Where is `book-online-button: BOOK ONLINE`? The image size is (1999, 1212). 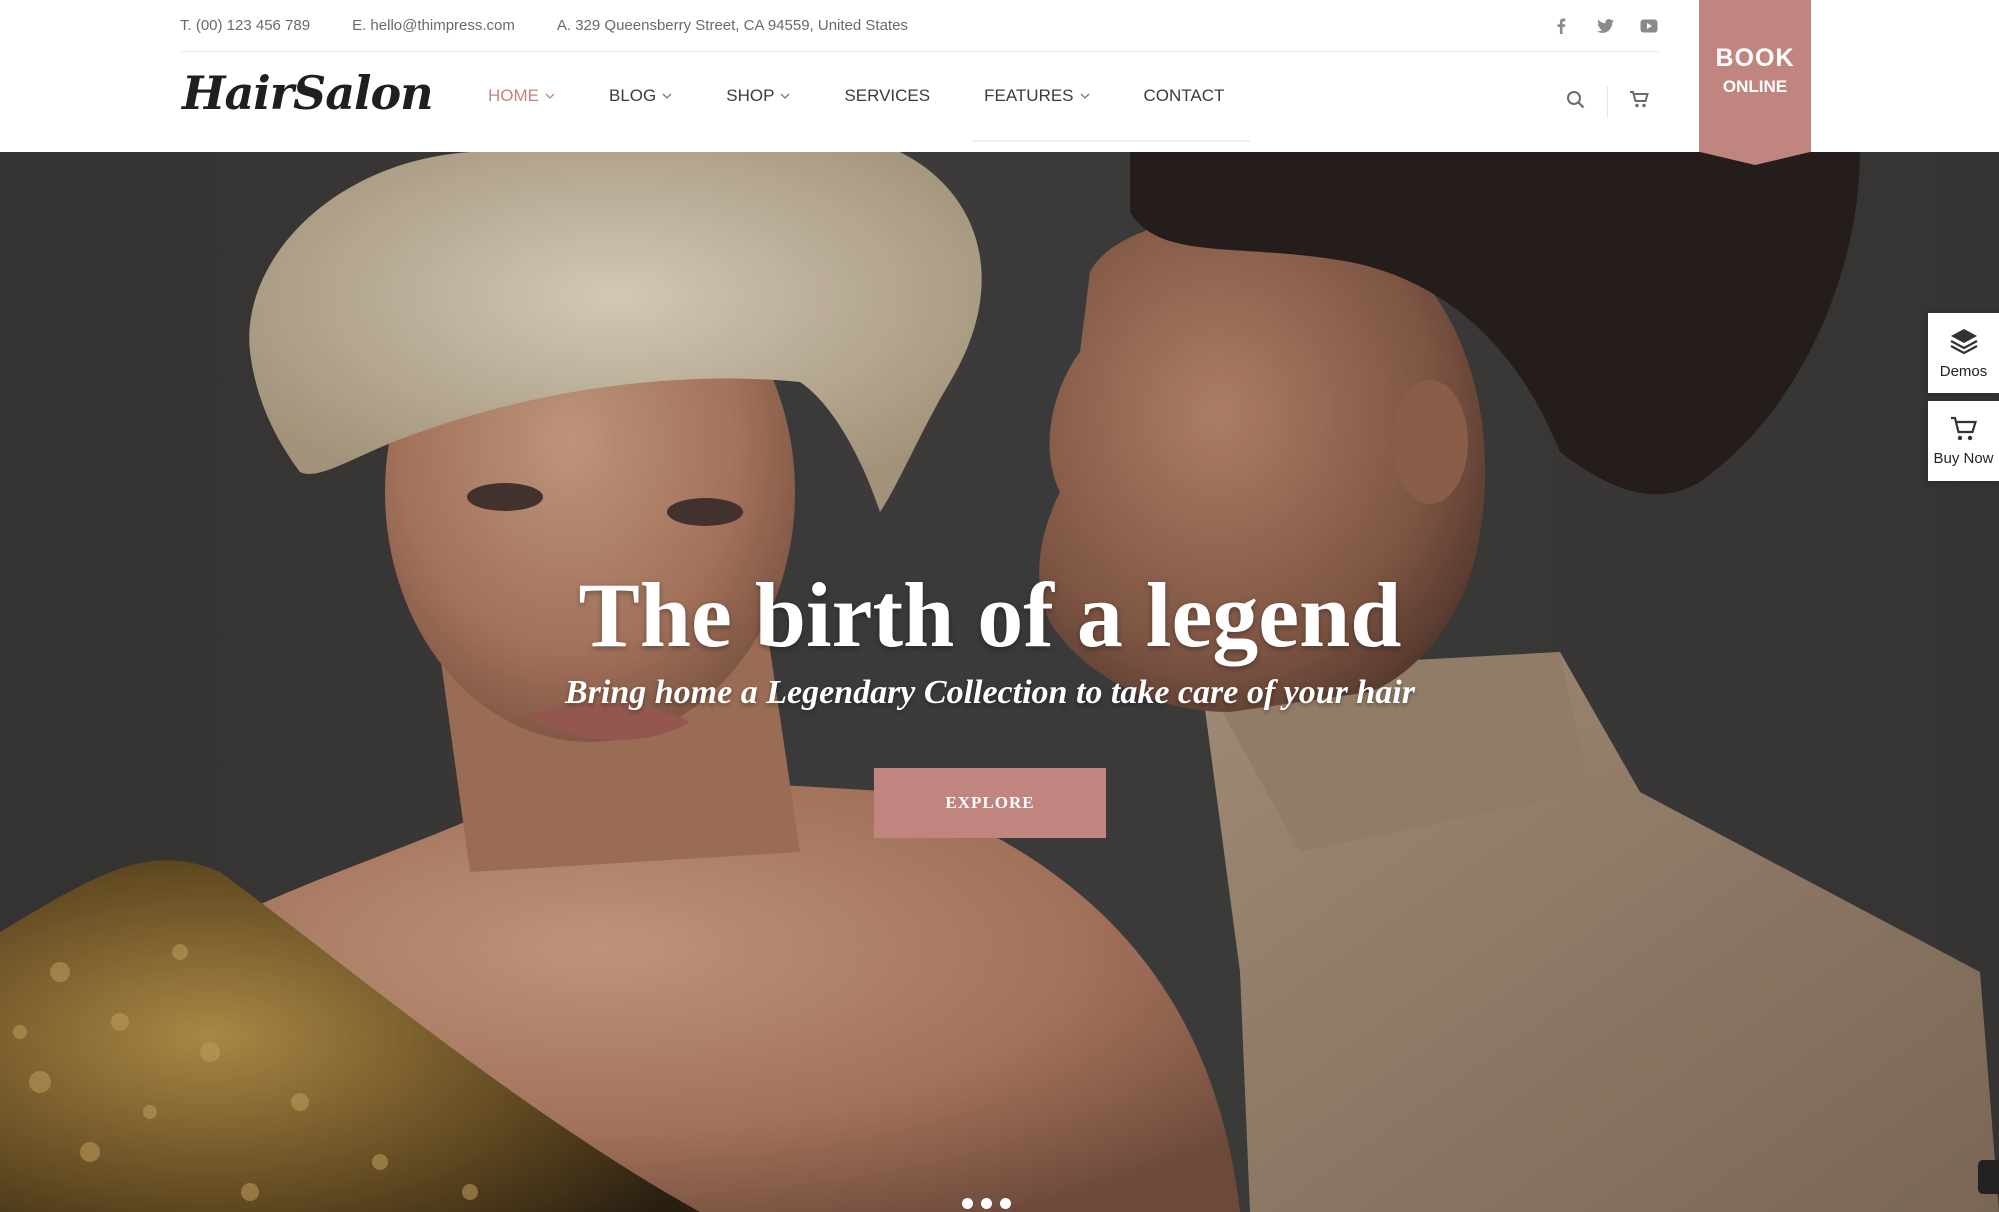 book-online-button: BOOK ONLINE is located at coordinates (1755, 82).